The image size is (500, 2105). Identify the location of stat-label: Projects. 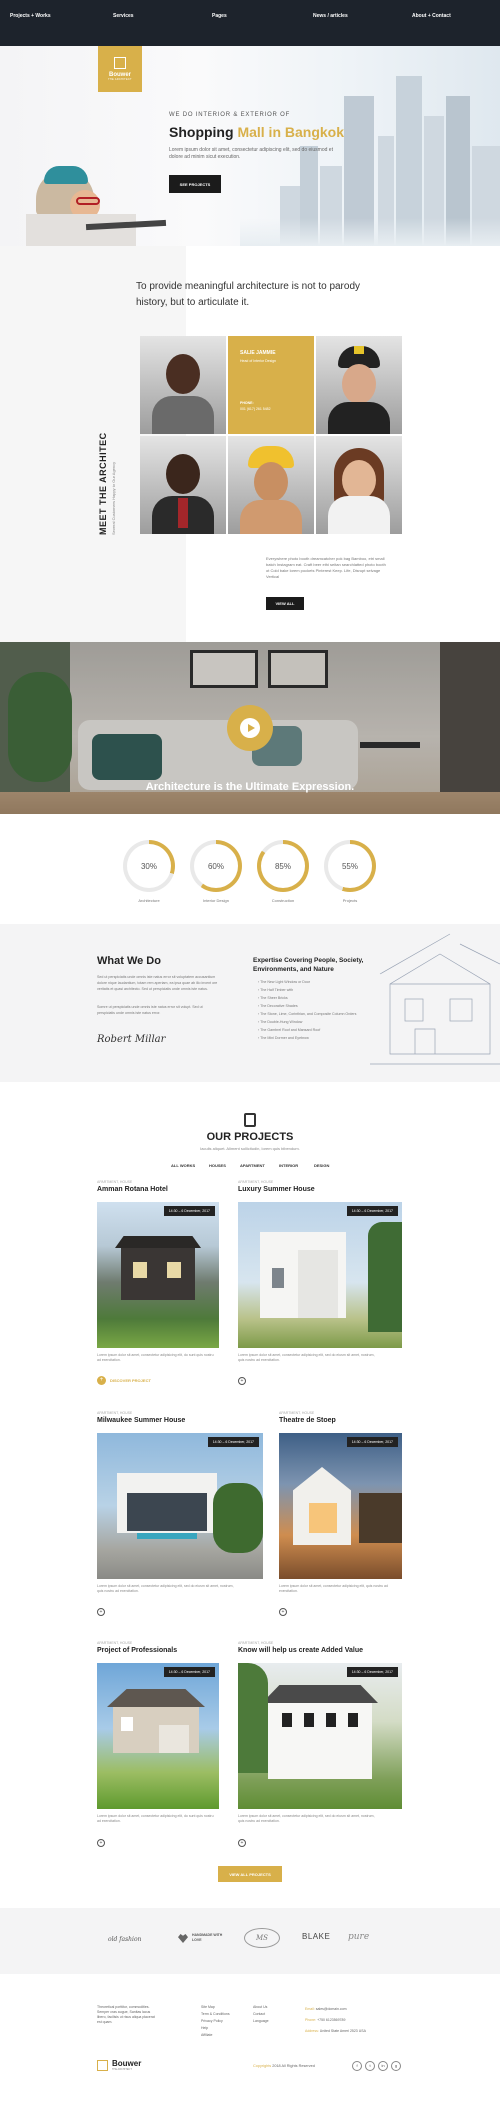
(350, 900).